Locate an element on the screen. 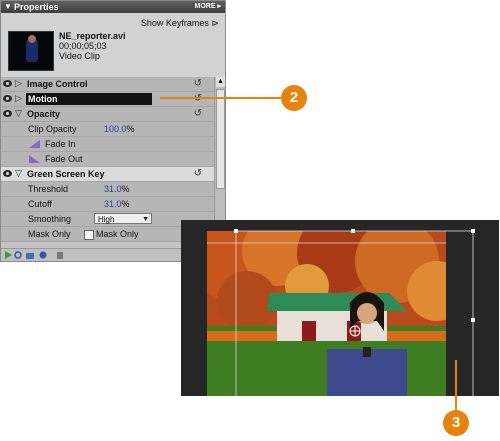  play-icon is located at coordinates (8, 255).